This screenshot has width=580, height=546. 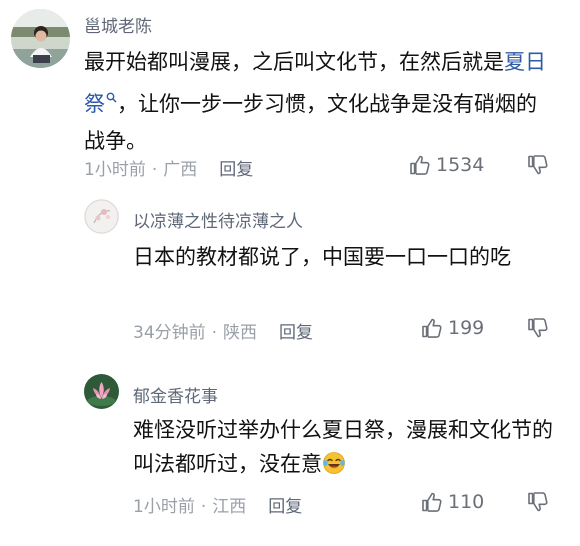 I want to click on comment-meta: 34分钟前 · 陕西 回复, so click(x=223, y=330).